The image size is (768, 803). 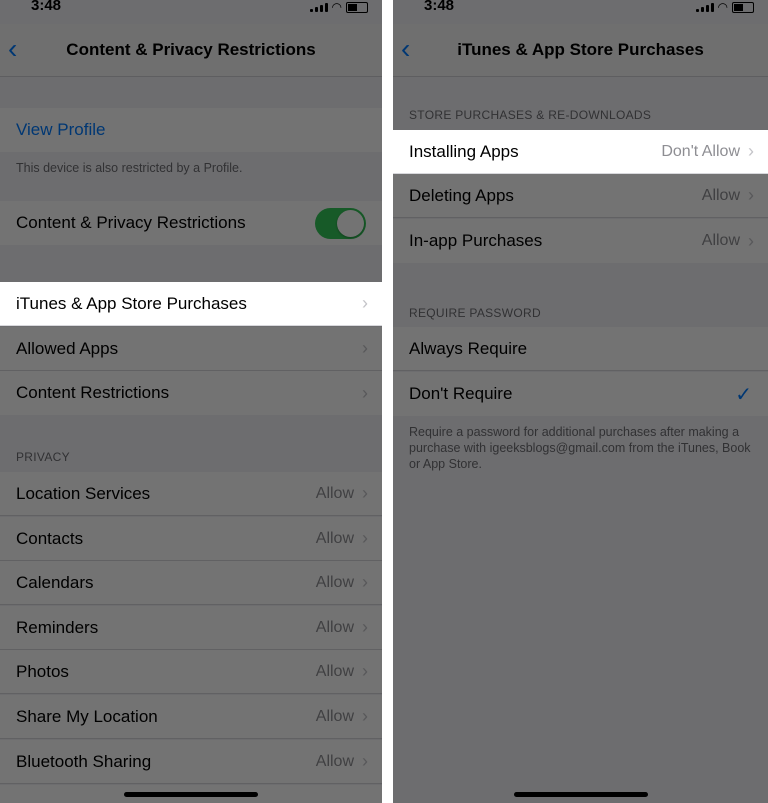 I want to click on list-item-label: Installing Apps, so click(x=464, y=151).